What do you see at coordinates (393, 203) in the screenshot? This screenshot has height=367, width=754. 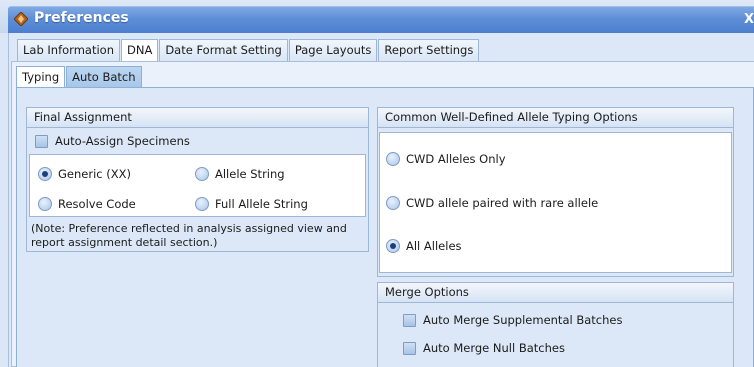 I see `radio-cwd-paired-rare` at bounding box center [393, 203].